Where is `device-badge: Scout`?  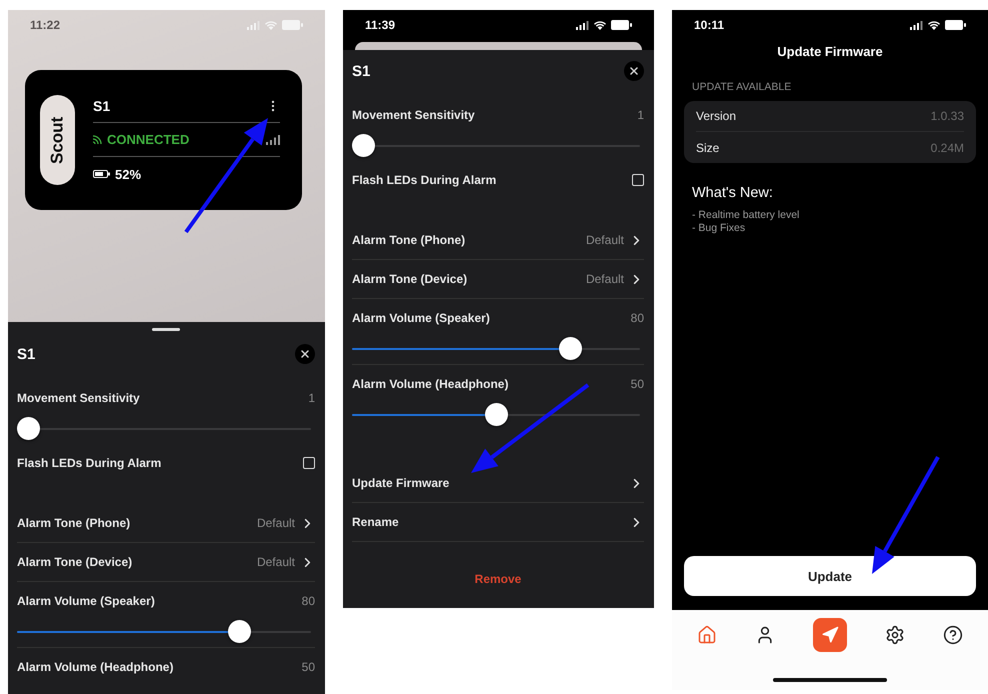 device-badge: Scout is located at coordinates (57, 140).